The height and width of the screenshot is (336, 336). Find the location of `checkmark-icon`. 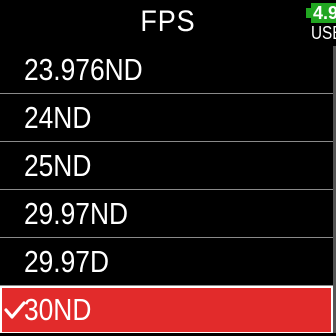

checkmark-icon is located at coordinates (15, 310).